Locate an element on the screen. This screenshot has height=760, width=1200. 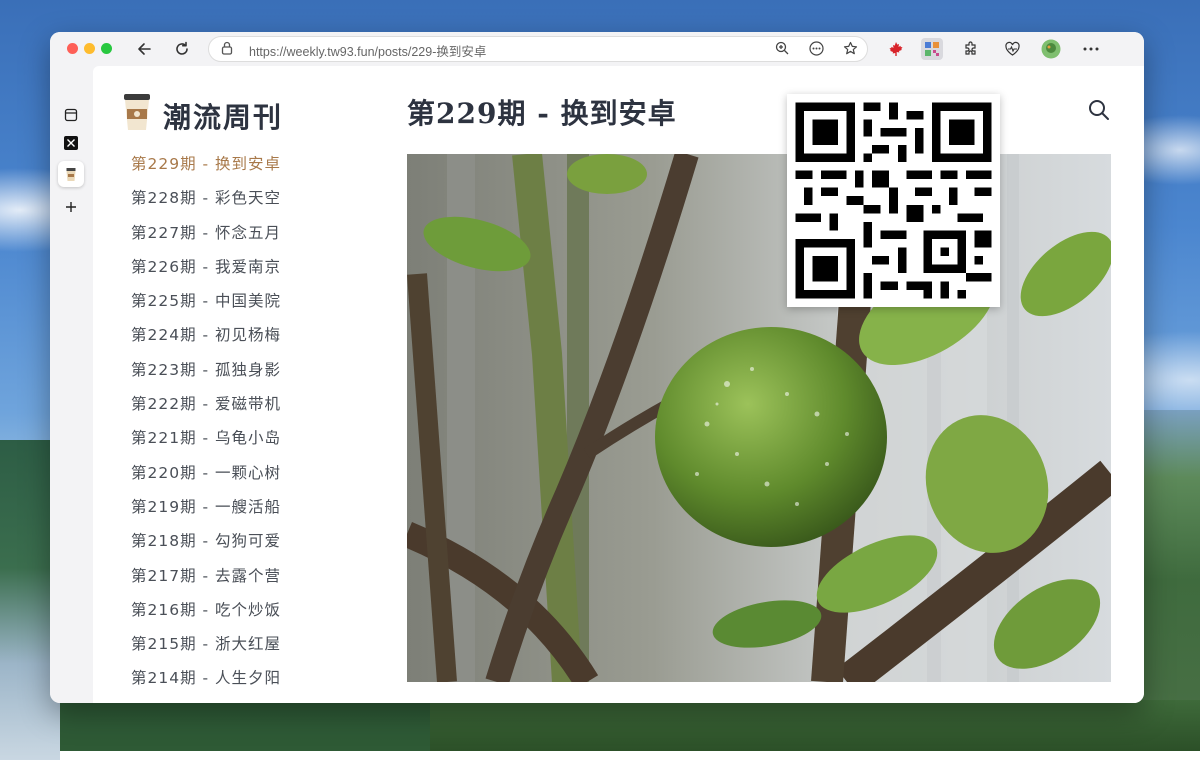
more-options-icon is located at coordinates (816, 50).